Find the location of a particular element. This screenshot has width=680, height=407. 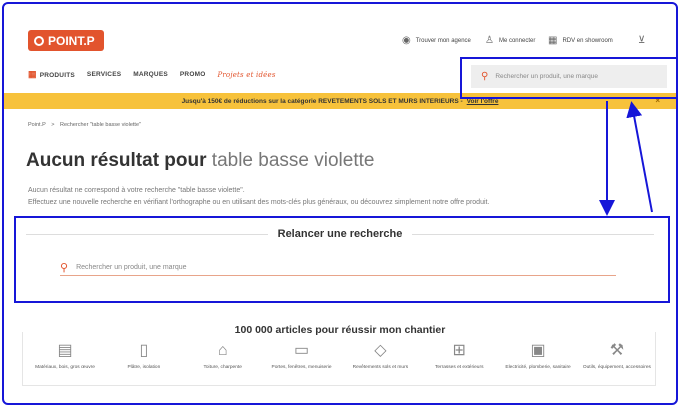

annotation-arrows is located at coordinates (626, 158).